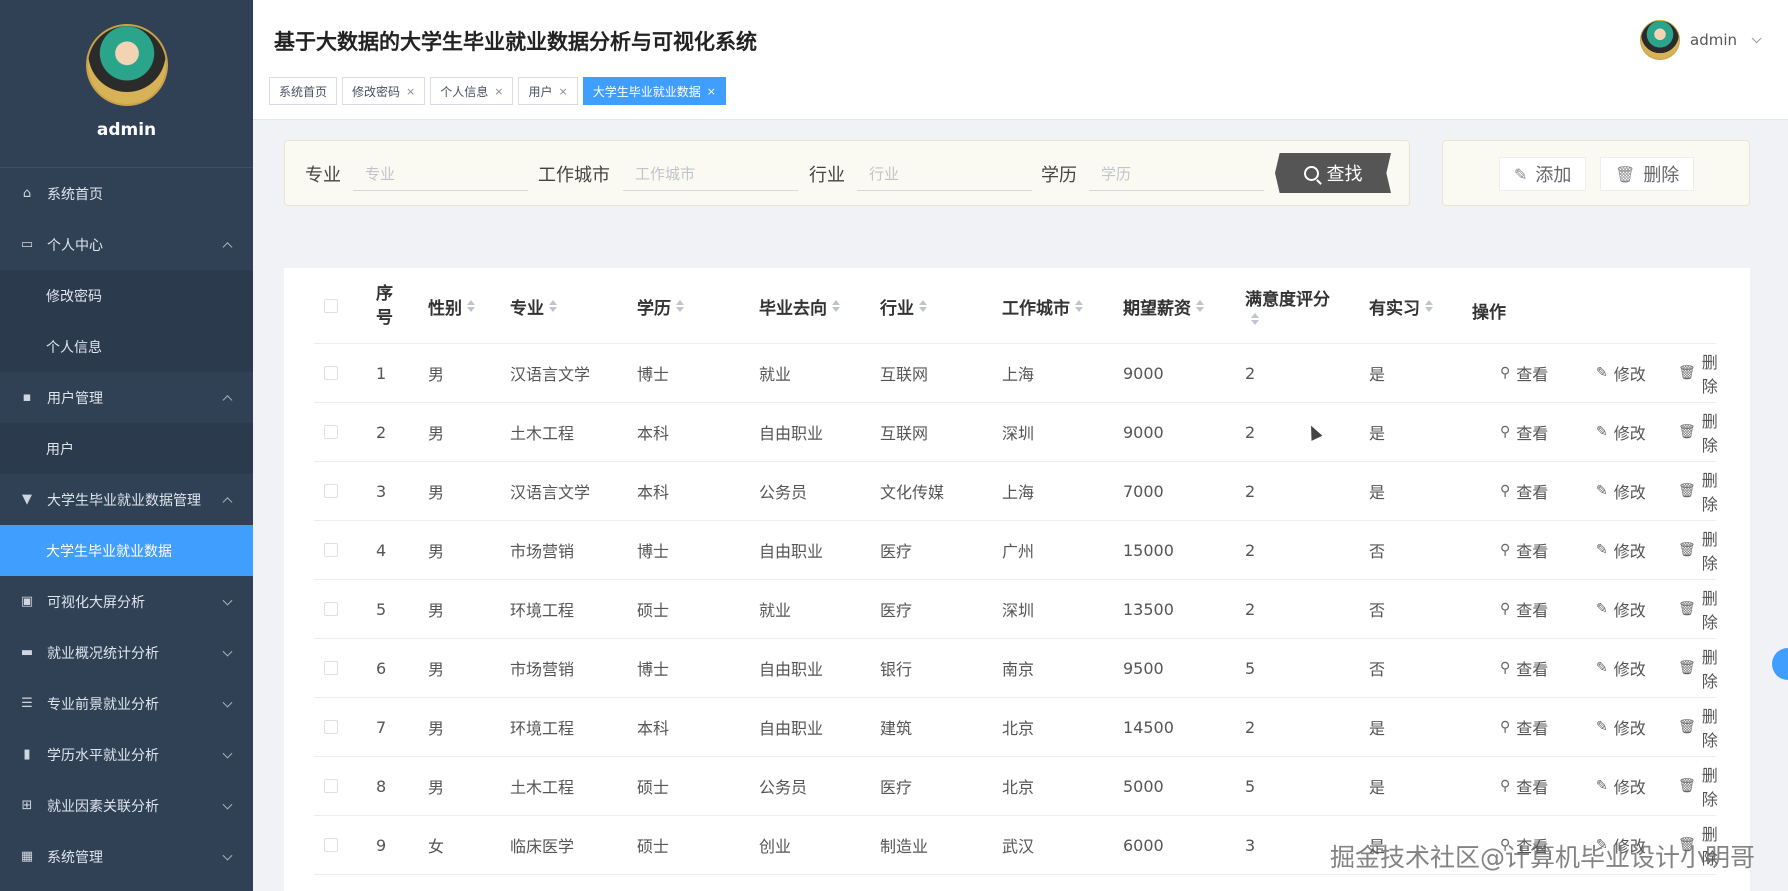  I want to click on header-gender: 性别, so click(451, 306).